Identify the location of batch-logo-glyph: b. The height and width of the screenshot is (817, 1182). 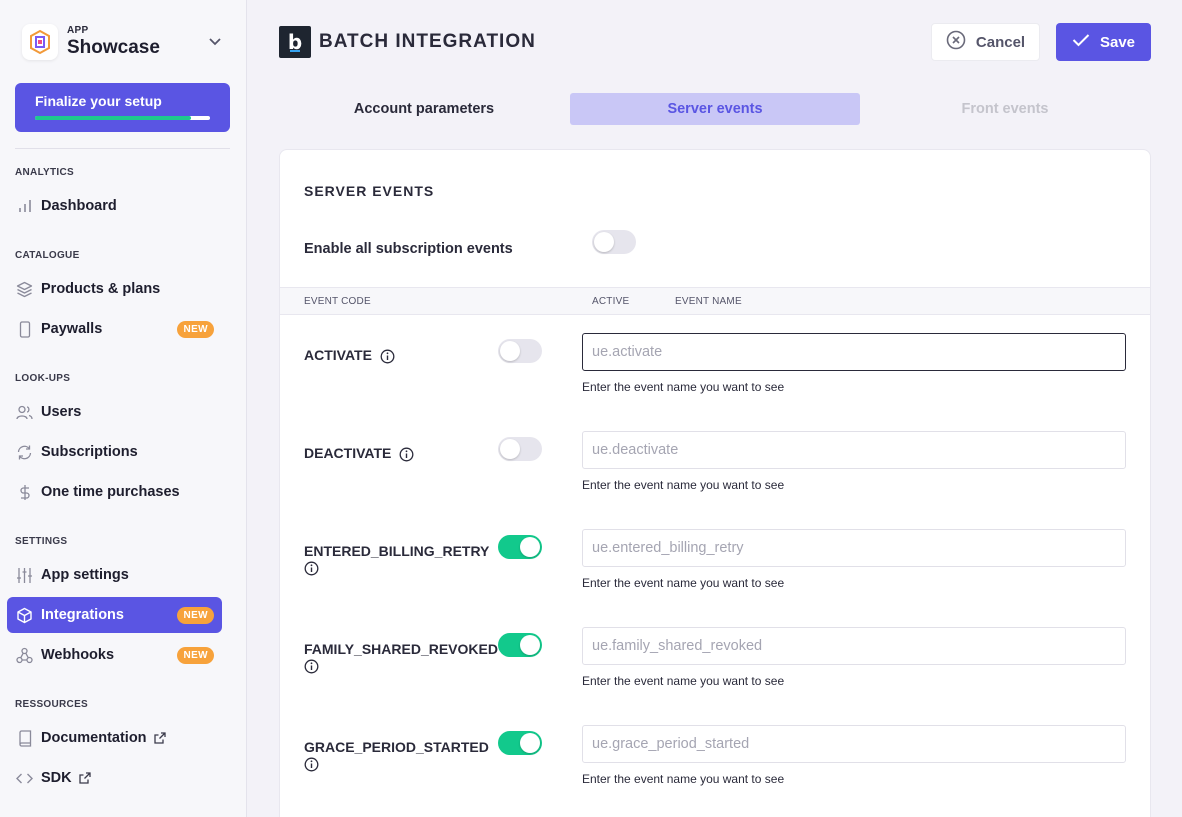
(295, 42).